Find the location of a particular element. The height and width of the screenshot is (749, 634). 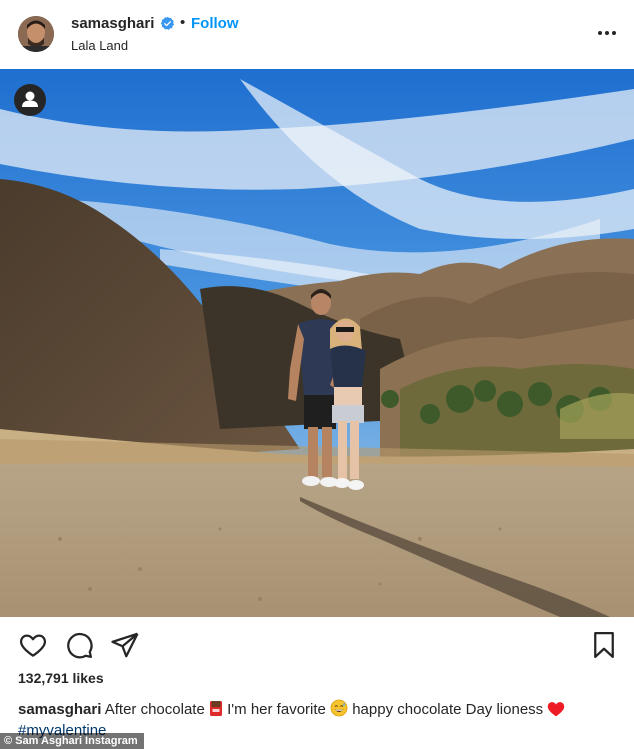

location-link: Lala Land is located at coordinates (99, 45).